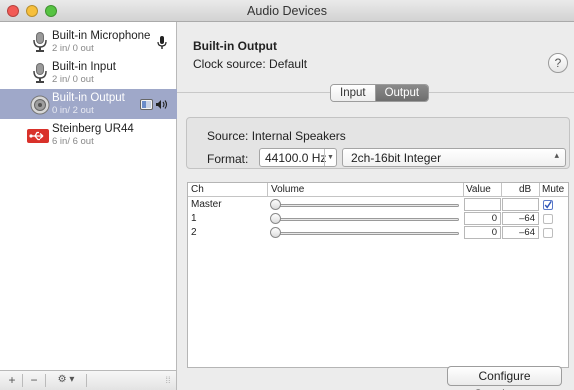 The image size is (574, 390). I want to click on column-header-volume: Volume, so click(288, 189).